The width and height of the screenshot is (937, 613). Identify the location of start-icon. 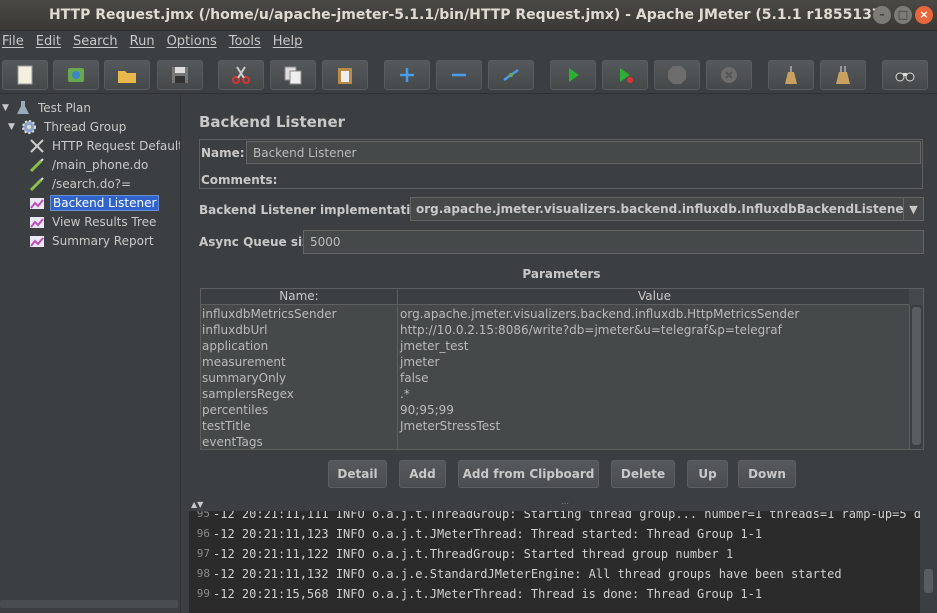
(574, 75).